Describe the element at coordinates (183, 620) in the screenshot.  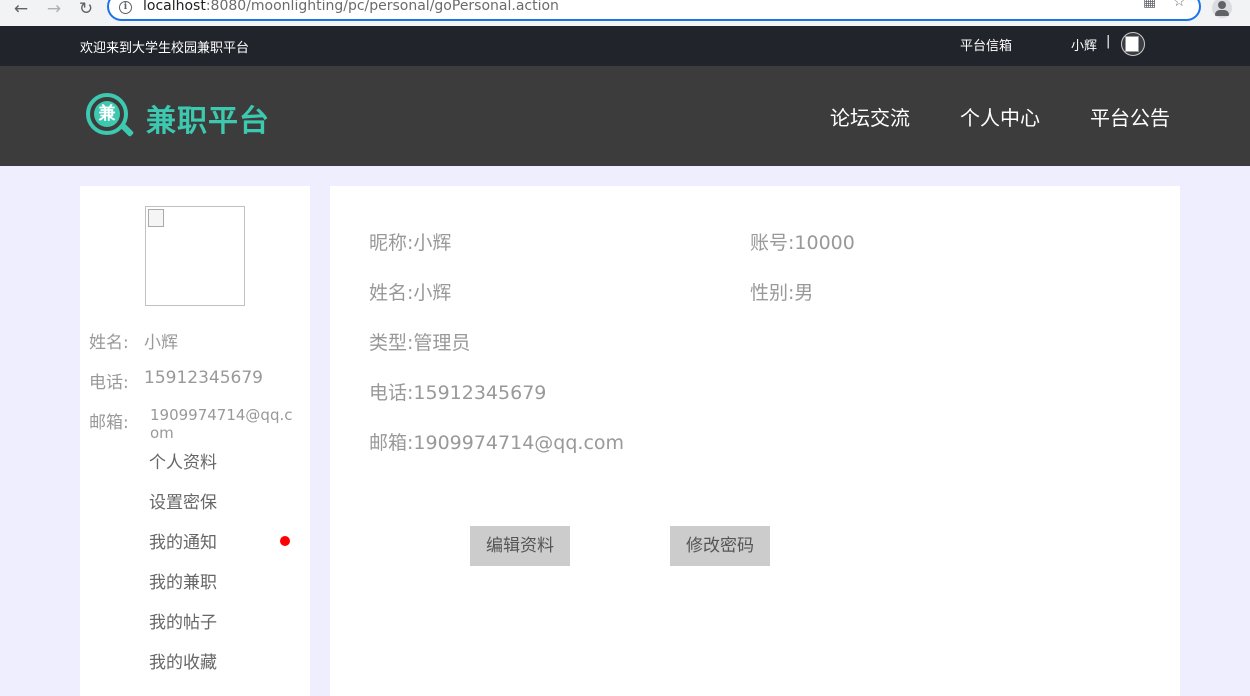
I see `sidebar-item-my-posts: 我的帖子` at that location.